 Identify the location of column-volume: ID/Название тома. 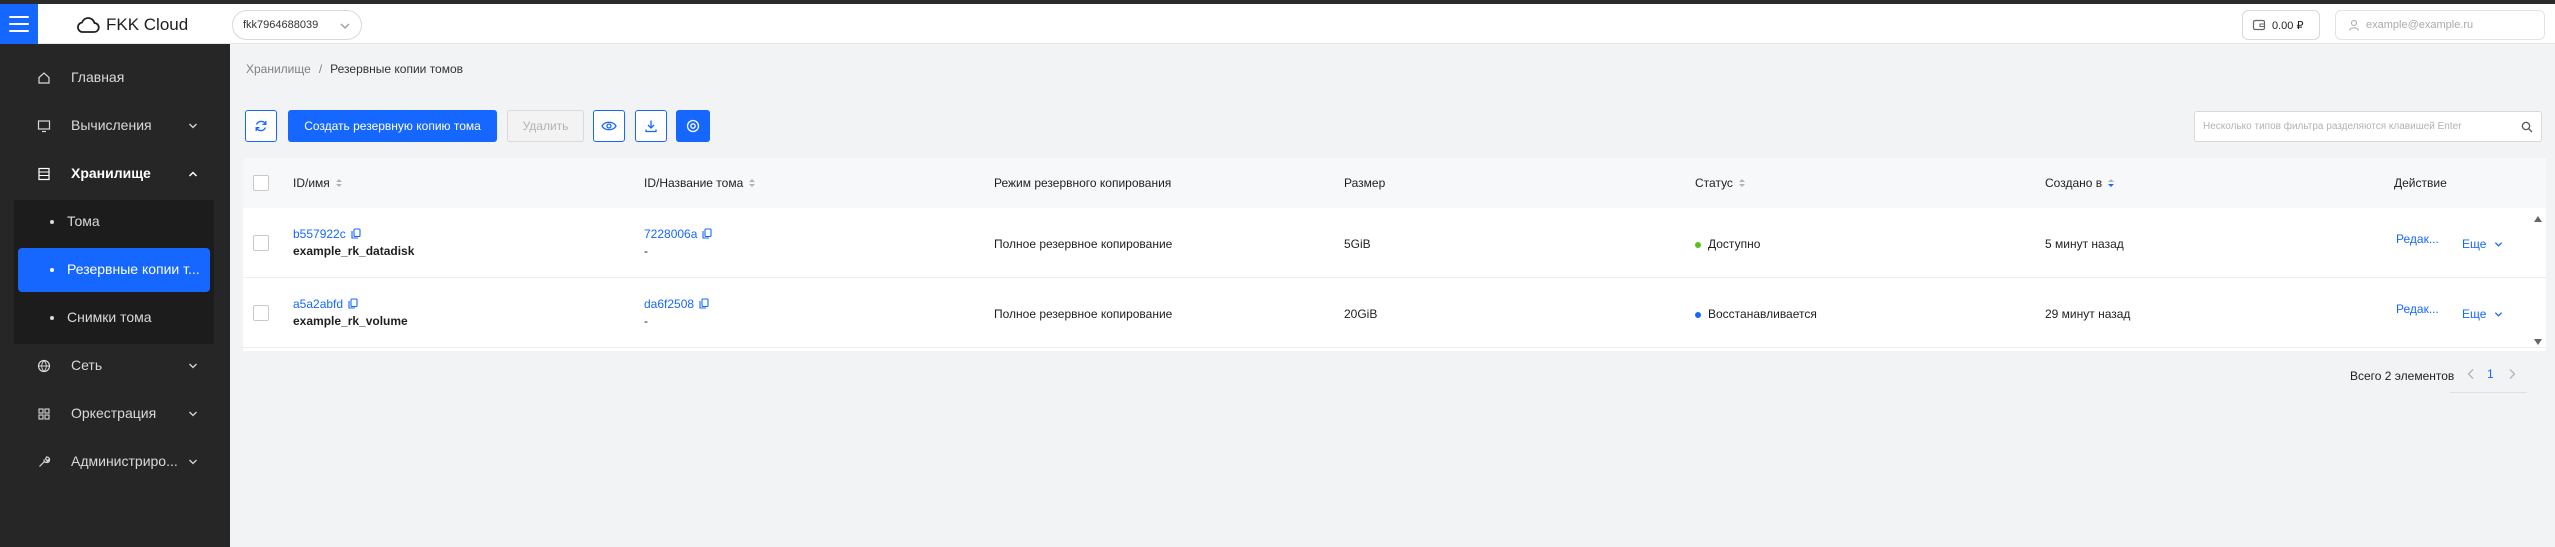
(700, 183).